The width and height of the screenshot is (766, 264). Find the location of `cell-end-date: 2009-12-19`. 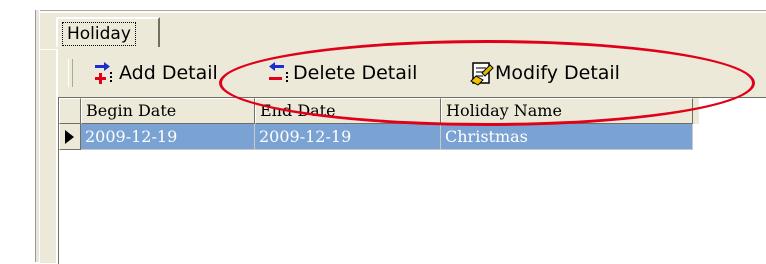

cell-end-date: 2009-12-19 is located at coordinates (348, 137).